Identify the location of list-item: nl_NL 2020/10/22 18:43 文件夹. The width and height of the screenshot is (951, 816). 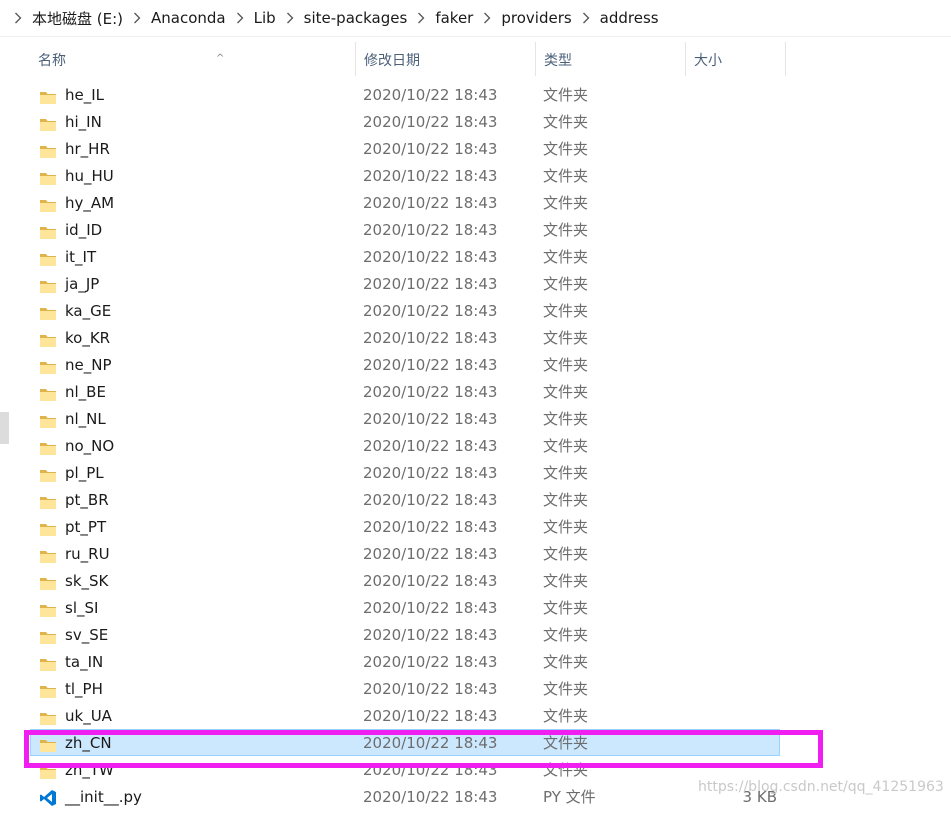
(405, 418).